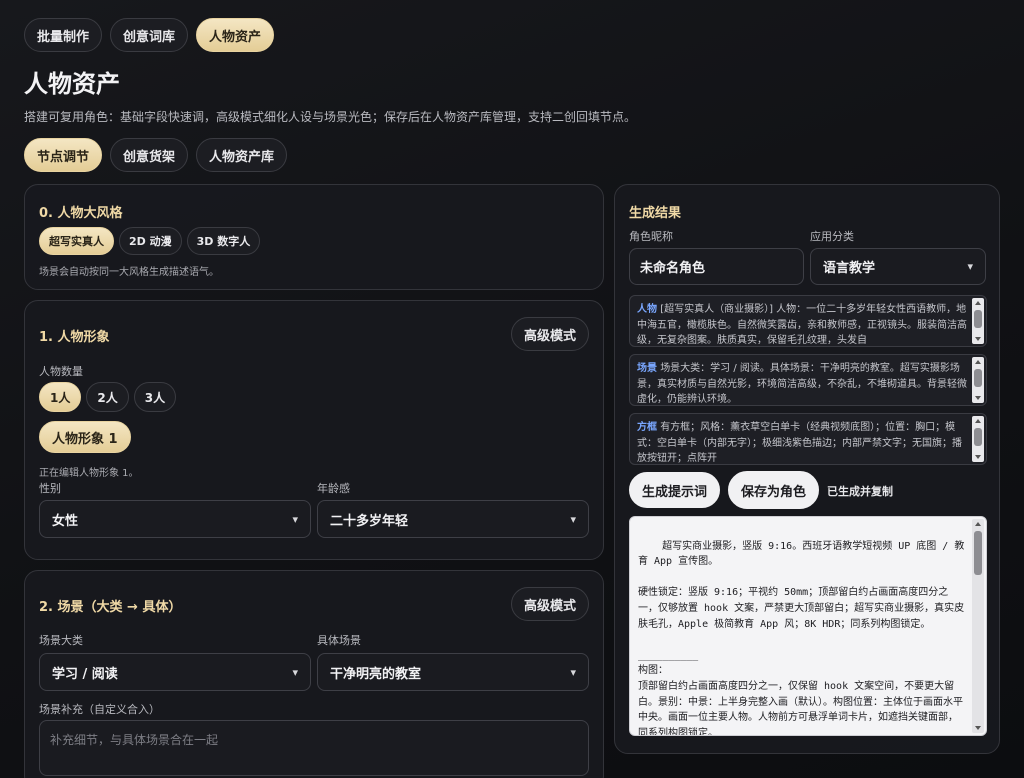 This screenshot has height=778, width=1024. I want to click on save-character-button: 保存为角色, so click(774, 490).